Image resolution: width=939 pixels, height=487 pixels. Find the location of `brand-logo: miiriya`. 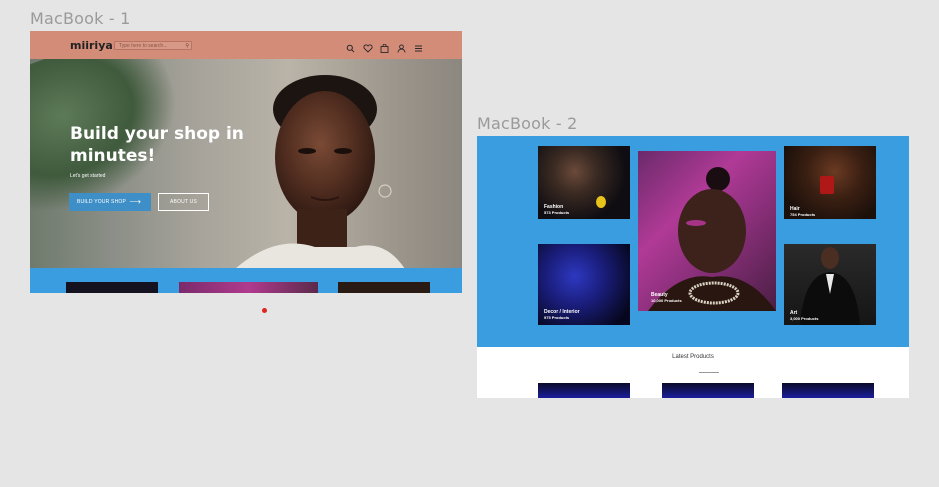

brand-logo: miiriya is located at coordinates (91, 45).